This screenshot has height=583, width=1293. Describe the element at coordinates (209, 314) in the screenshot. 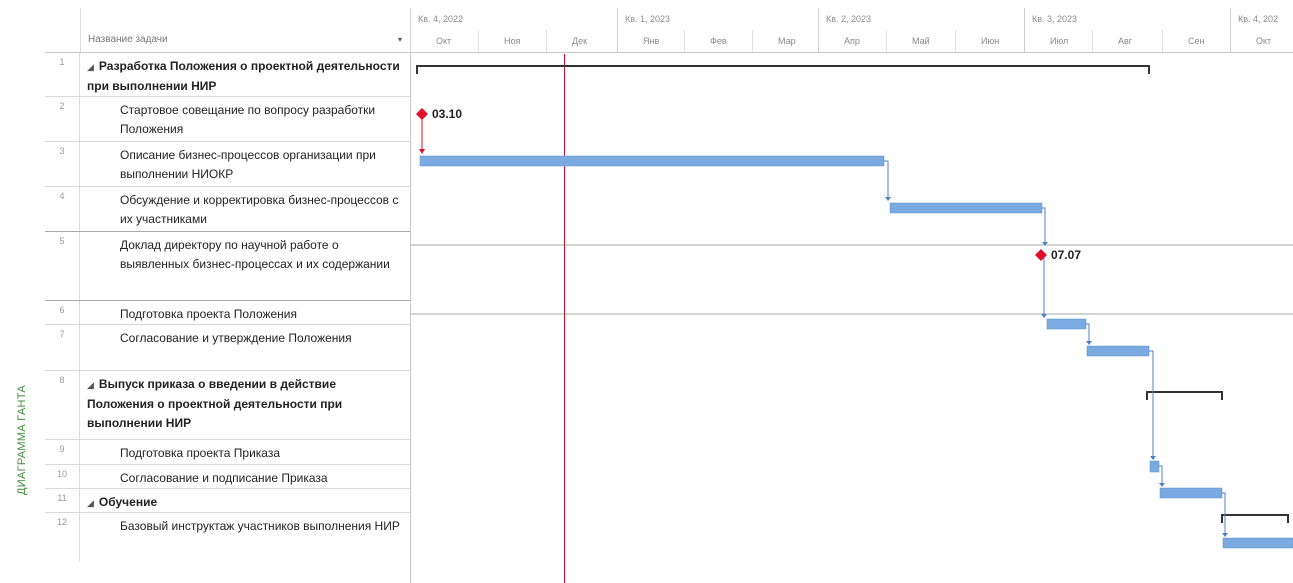

I see `task-name: Подготовка проекта Положения` at that location.